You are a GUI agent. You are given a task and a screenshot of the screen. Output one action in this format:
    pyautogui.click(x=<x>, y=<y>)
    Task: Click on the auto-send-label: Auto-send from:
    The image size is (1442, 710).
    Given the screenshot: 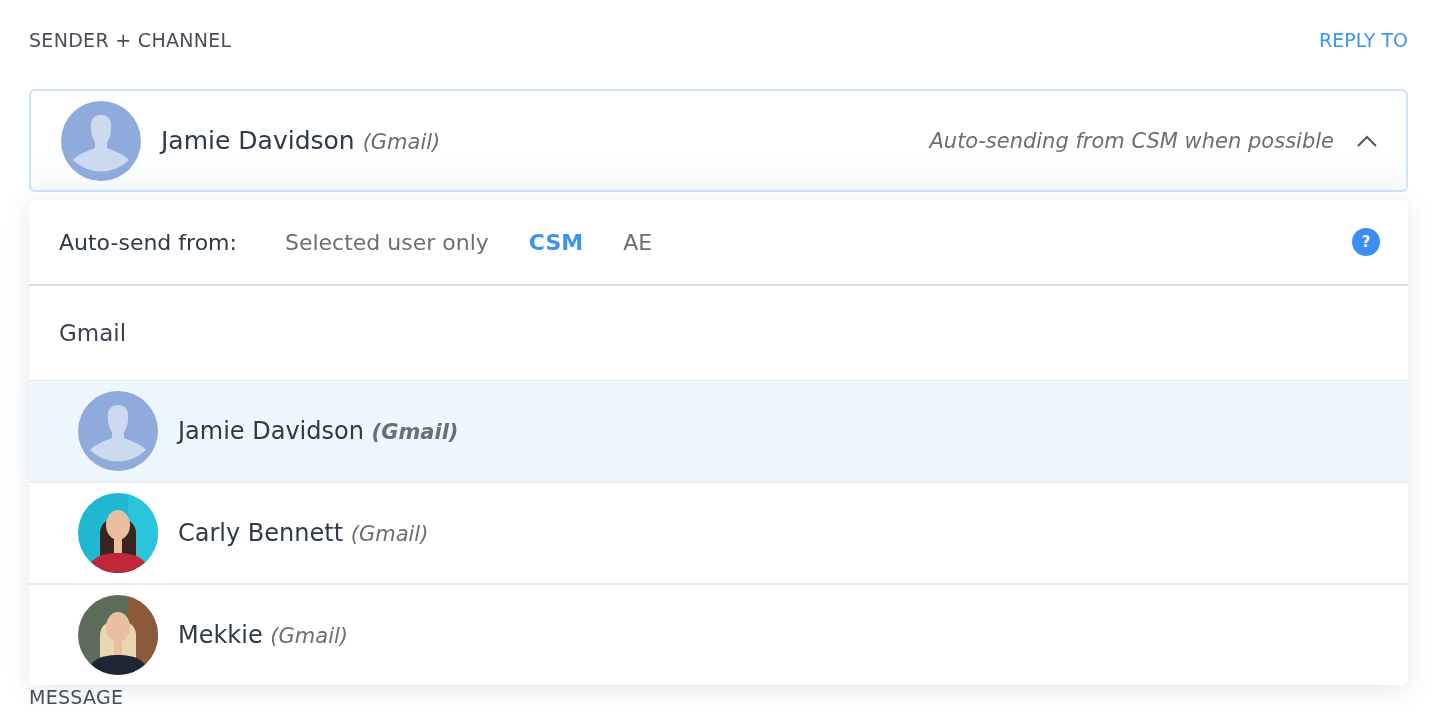 What is the action you would take?
    pyautogui.click(x=148, y=242)
    